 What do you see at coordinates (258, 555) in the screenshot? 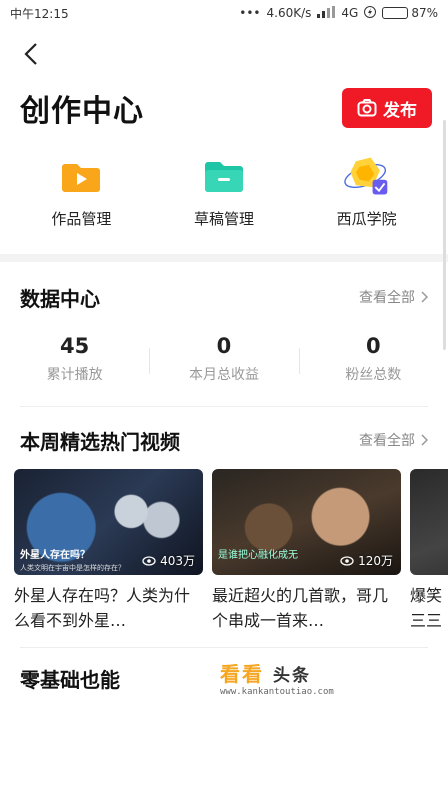
I see `thumbnail-caption: 是谁把心融化成无` at bounding box center [258, 555].